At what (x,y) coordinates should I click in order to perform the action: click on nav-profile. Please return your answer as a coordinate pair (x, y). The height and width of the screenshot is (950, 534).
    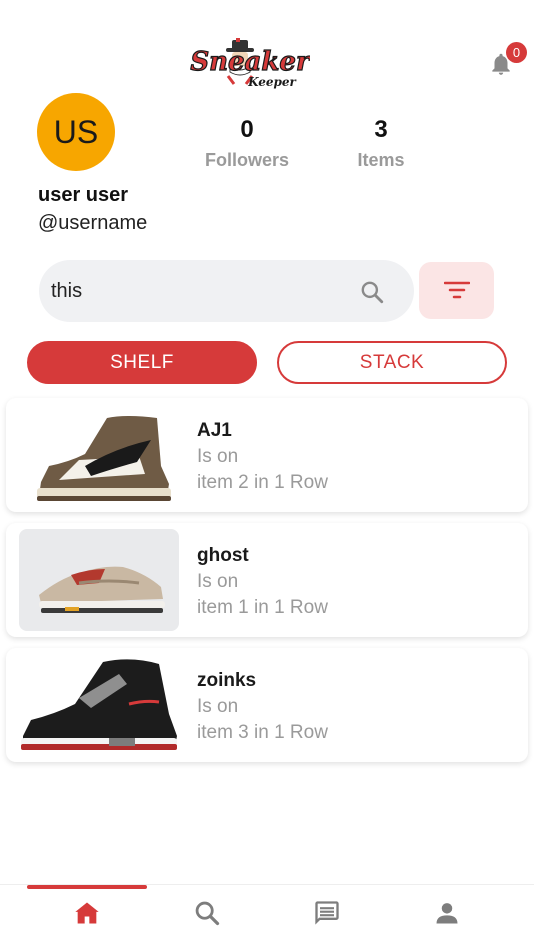
    Looking at the image, I should click on (447, 913).